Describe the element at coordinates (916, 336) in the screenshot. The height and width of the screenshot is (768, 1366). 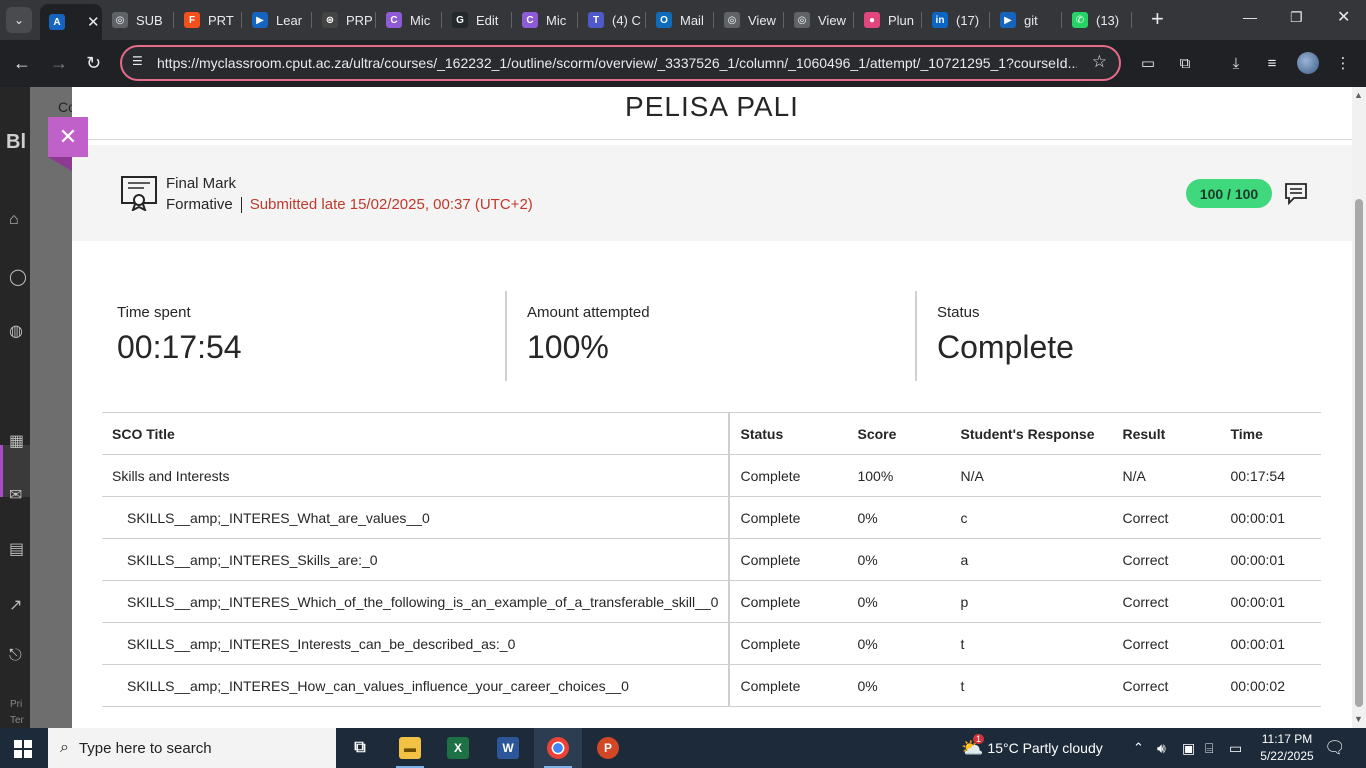
I see `stat-divider` at that location.